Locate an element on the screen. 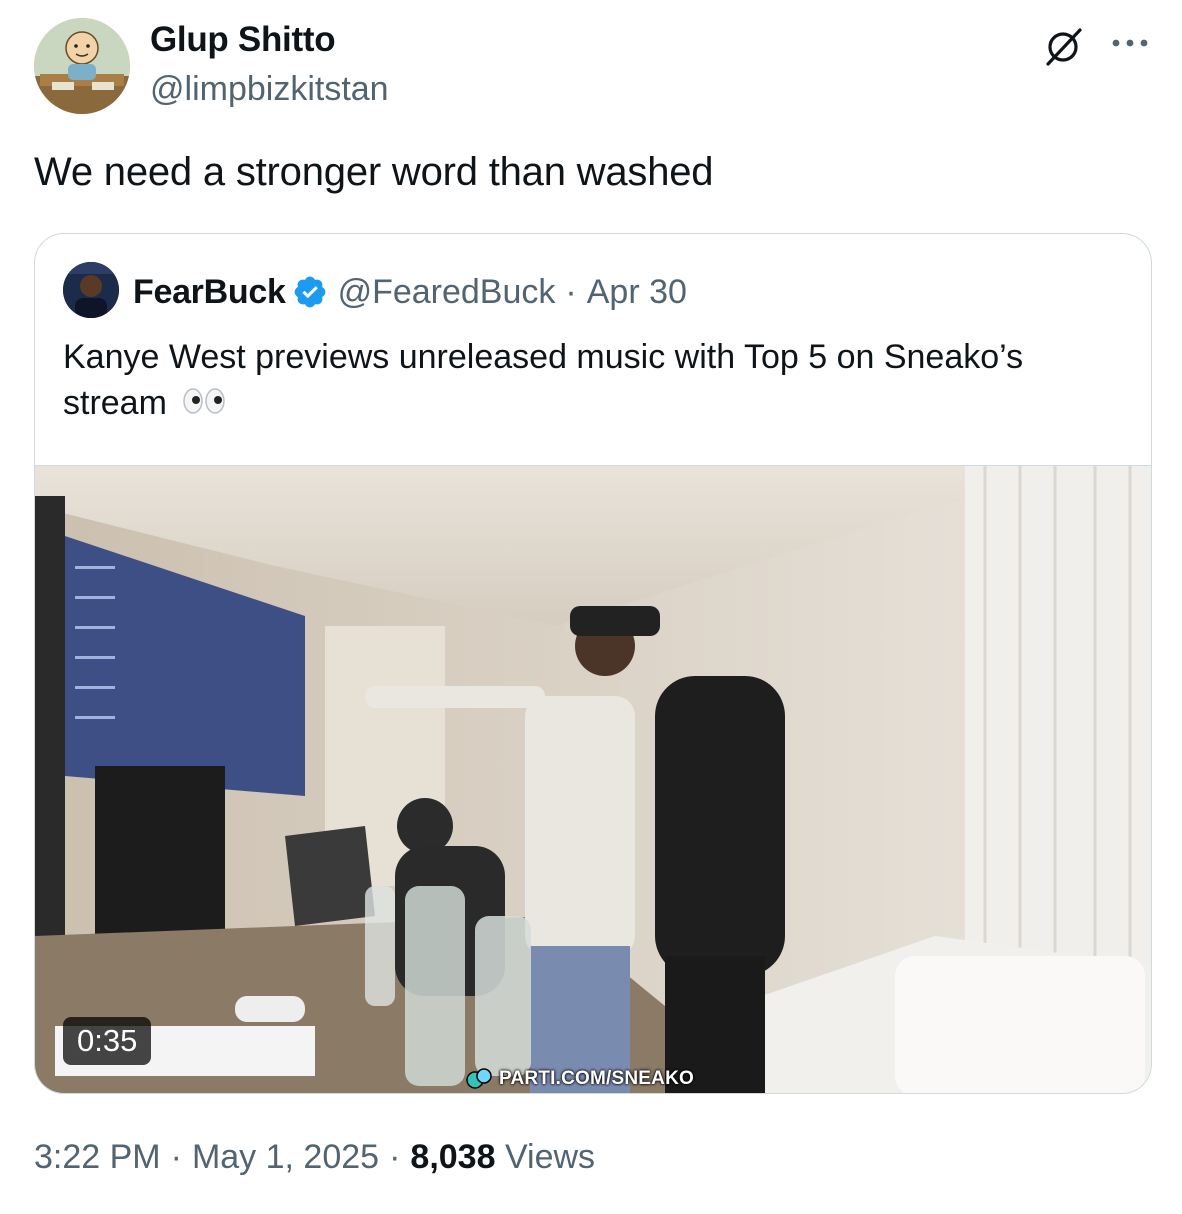 The image size is (1182, 1214). tweet-metadata: 3:22 PM · May 1, 2025 · 8,038 Views is located at coordinates (314, 1157).